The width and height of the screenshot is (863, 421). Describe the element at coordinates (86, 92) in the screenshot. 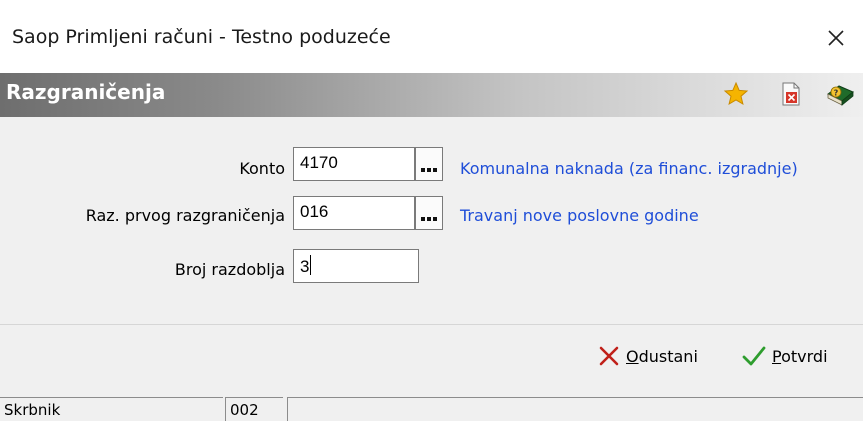

I see `section-title: Razgraničenja` at that location.